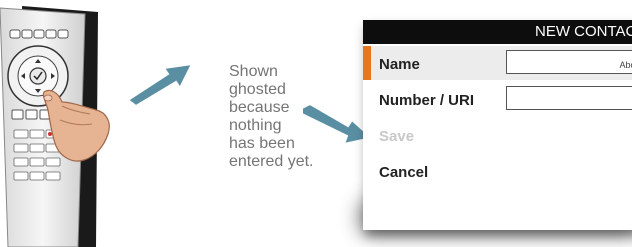  Describe the element at coordinates (497, 171) in the screenshot. I see `cancel-button: Cancel` at that location.